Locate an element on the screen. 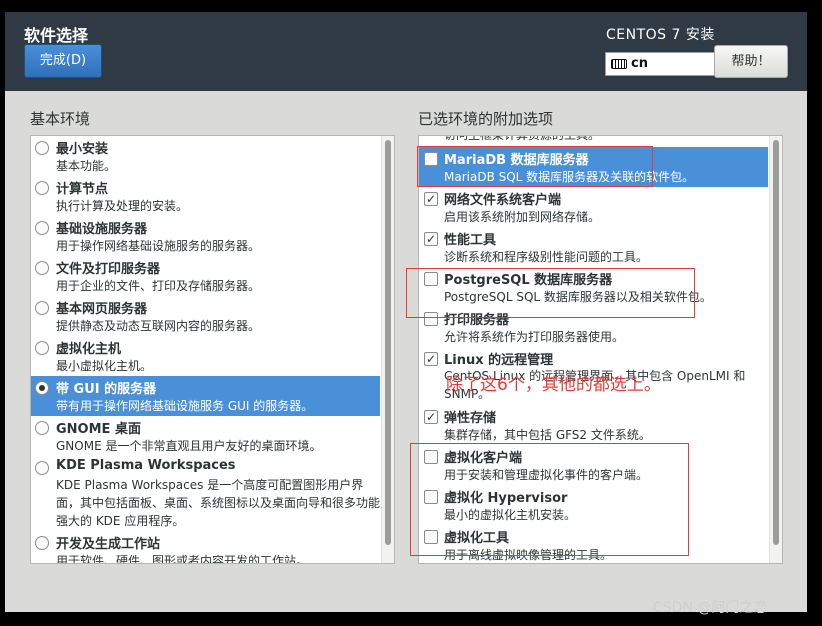 This screenshot has width=822, height=626. env-scrollbar is located at coordinates (387, 349).